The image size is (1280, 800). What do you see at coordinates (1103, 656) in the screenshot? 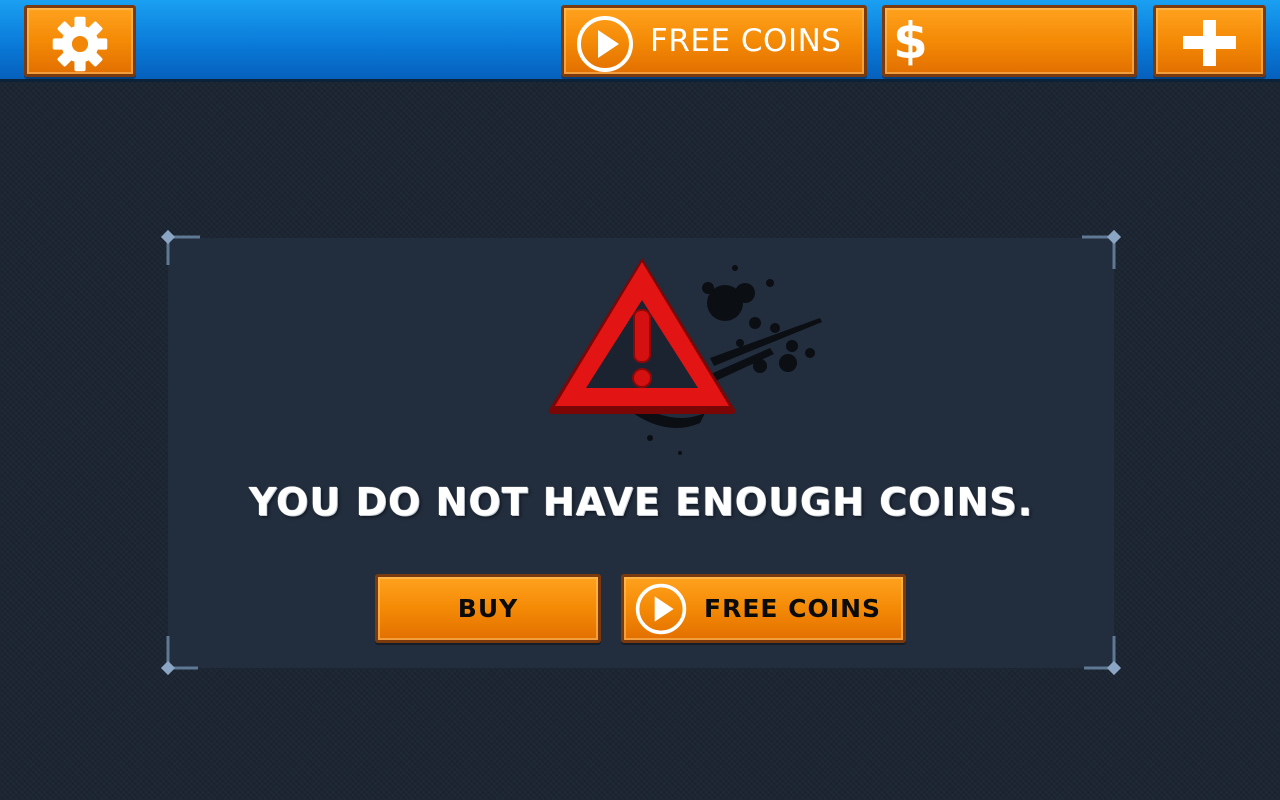
I see `corner-bracket-bottom-right` at bounding box center [1103, 656].